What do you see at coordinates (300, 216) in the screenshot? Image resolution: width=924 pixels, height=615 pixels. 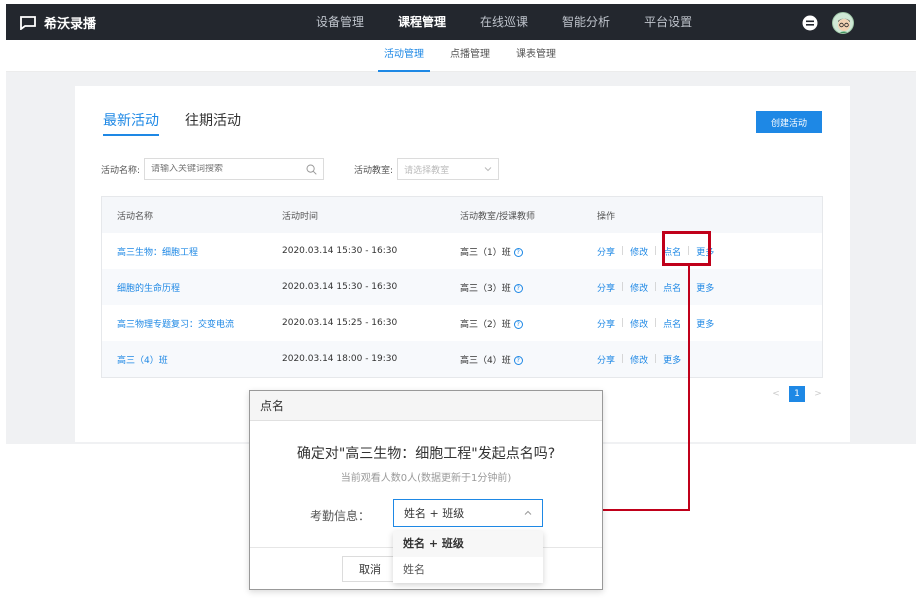 I see `header-activity-time: 活动时间` at bounding box center [300, 216].